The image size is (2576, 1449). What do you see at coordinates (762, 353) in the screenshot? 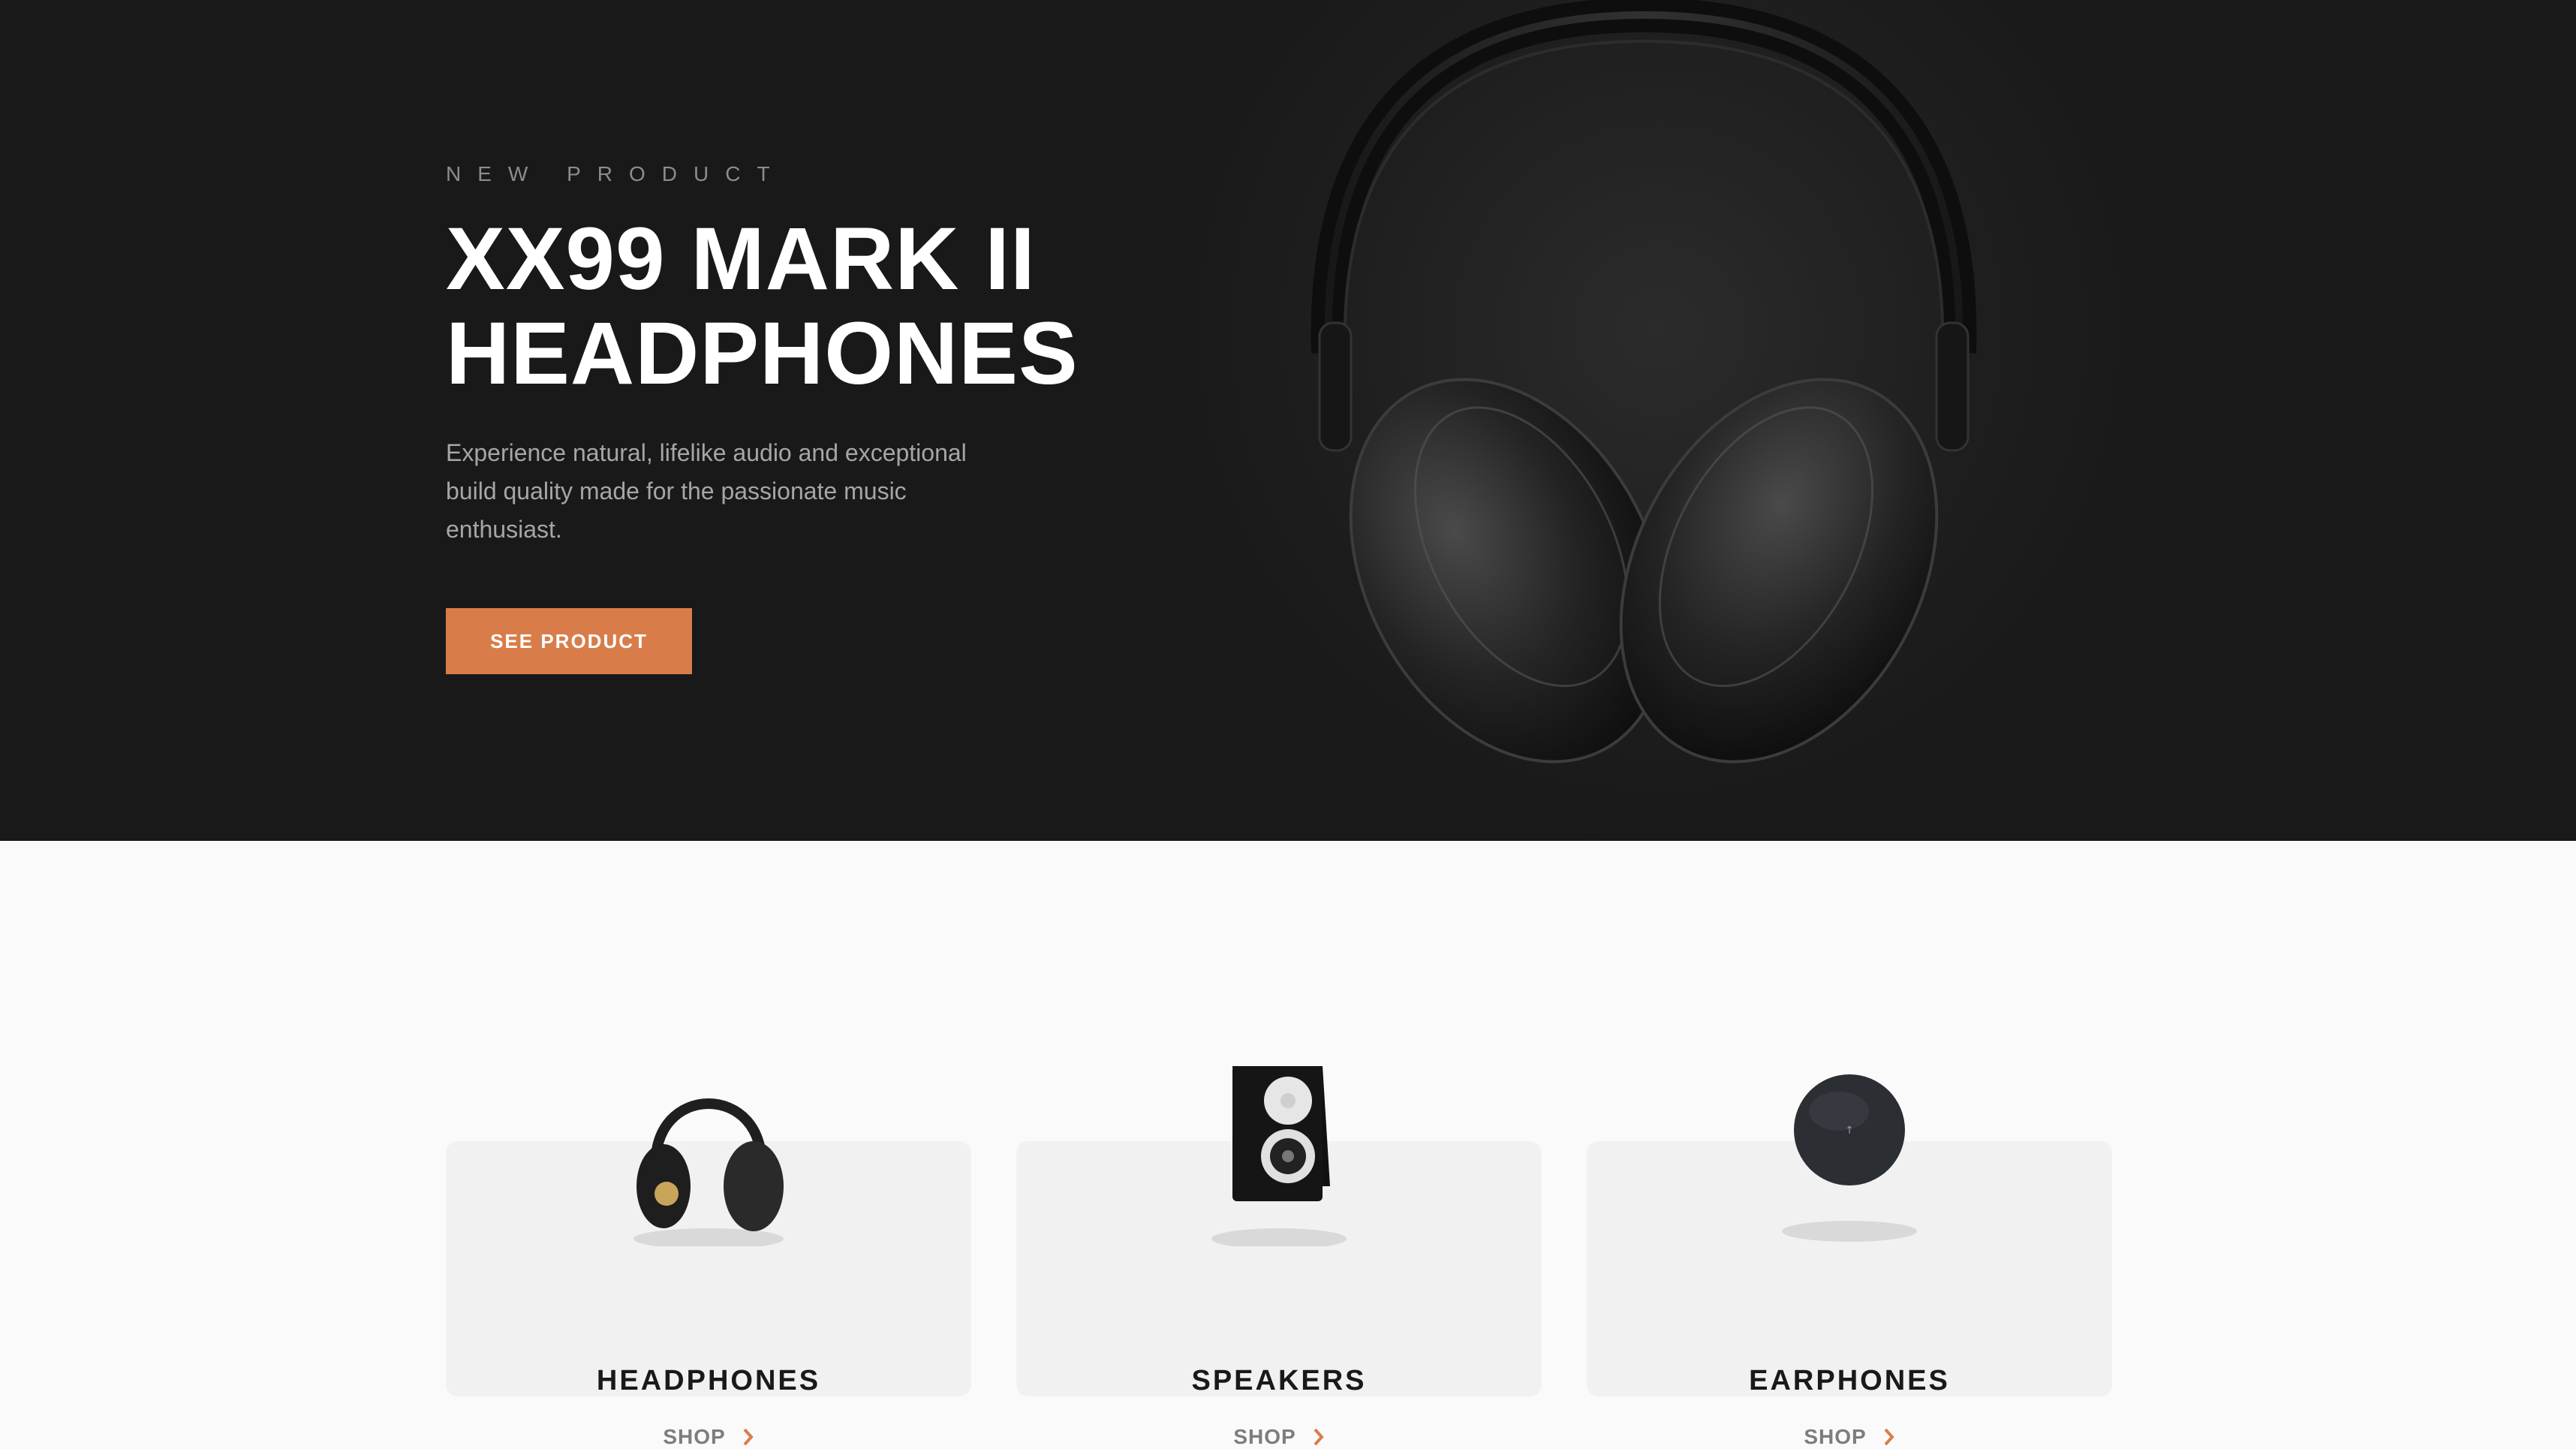
I see `hero-title-line-2: HEADPHONES` at bounding box center [762, 353].